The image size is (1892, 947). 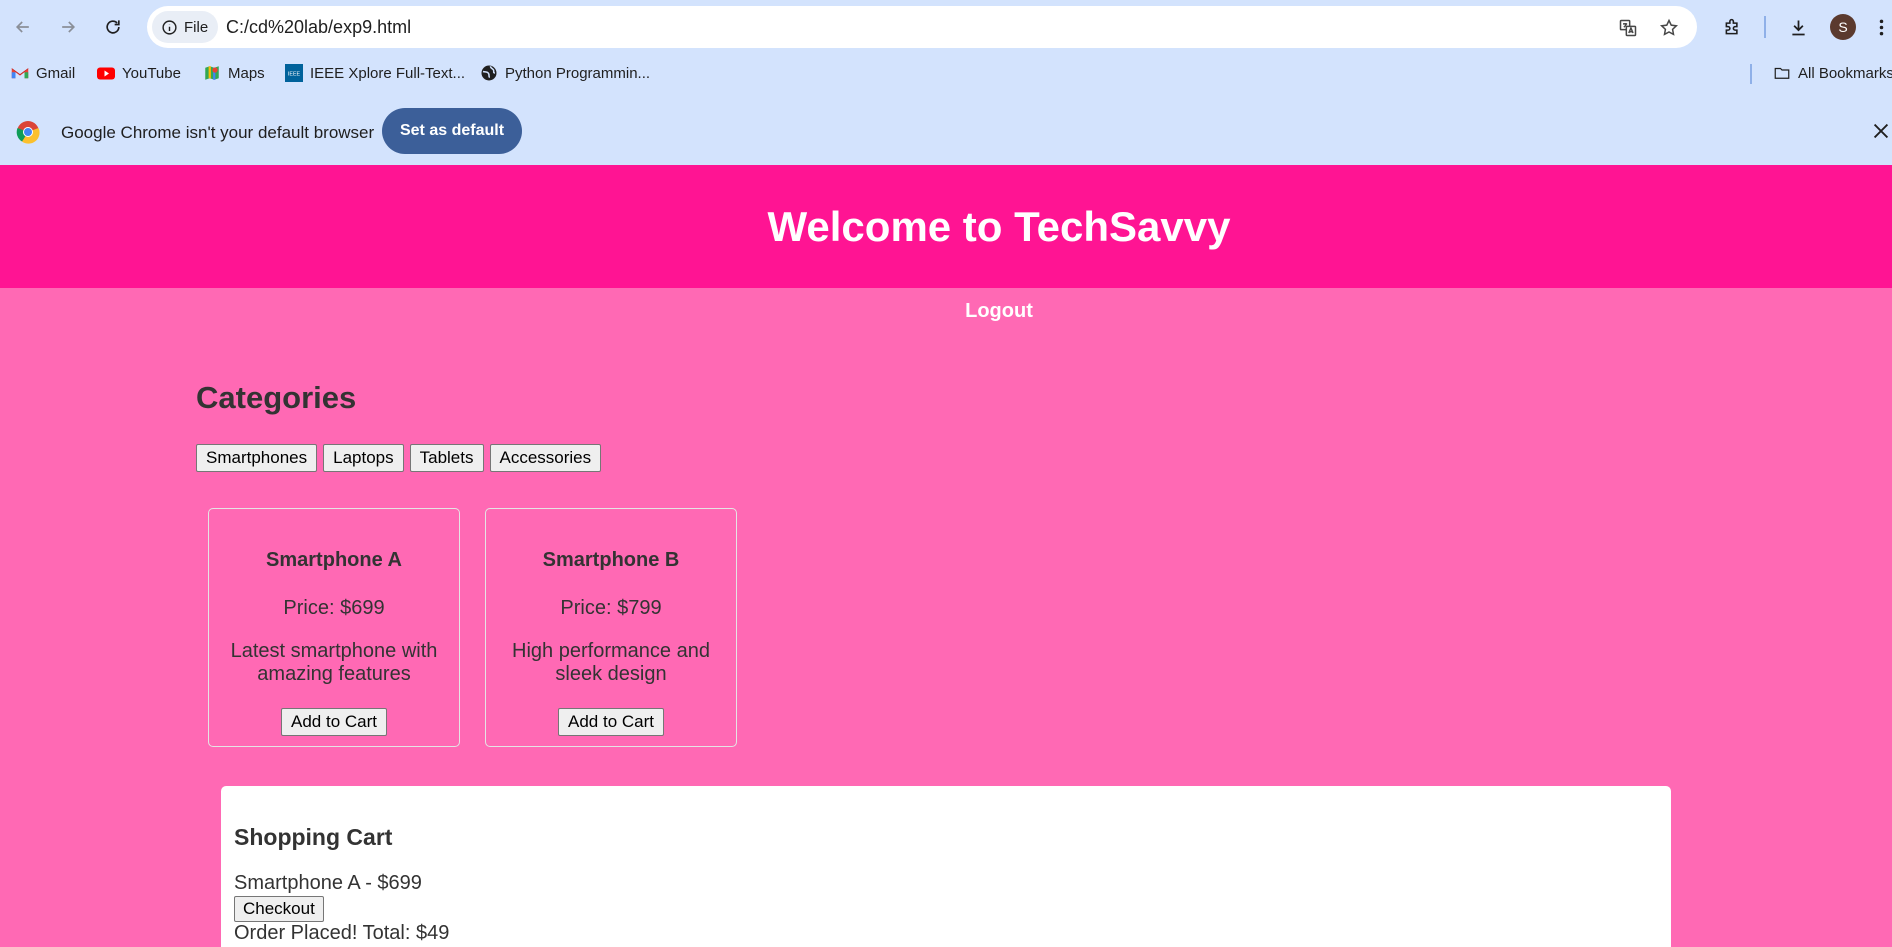 I want to click on categories-heading: Categories, so click(x=276, y=397).